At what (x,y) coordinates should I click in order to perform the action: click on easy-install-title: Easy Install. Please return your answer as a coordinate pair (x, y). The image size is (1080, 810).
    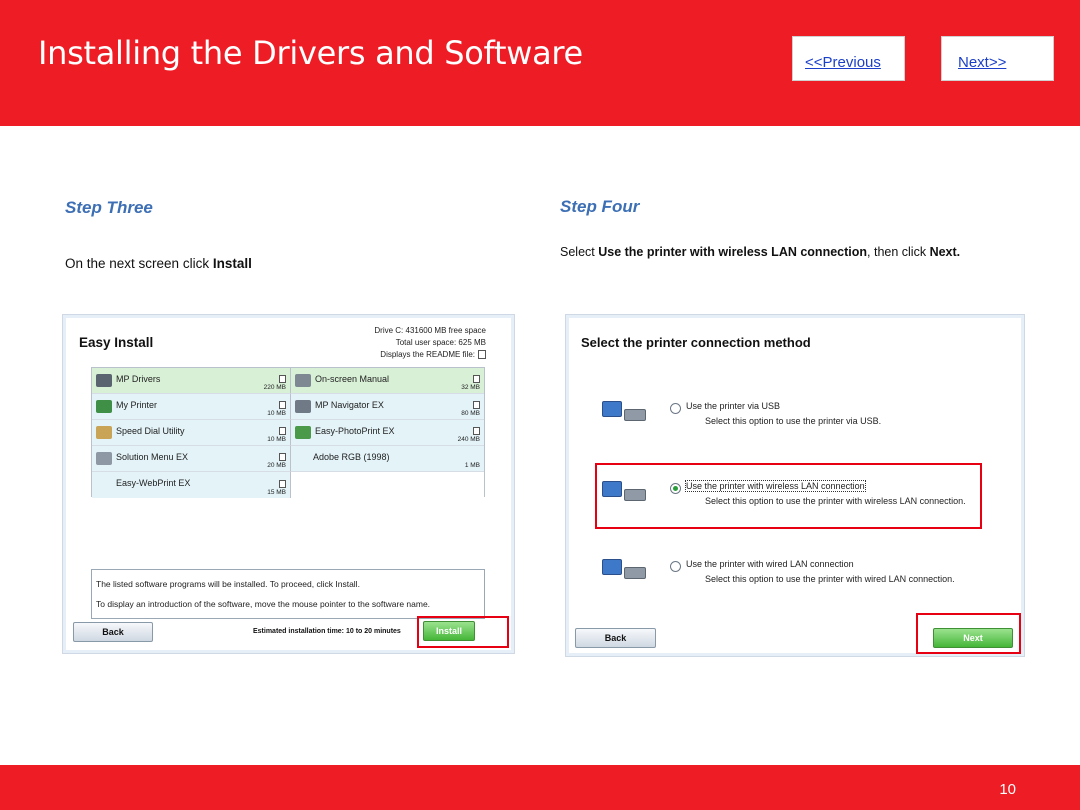
    Looking at the image, I should click on (116, 342).